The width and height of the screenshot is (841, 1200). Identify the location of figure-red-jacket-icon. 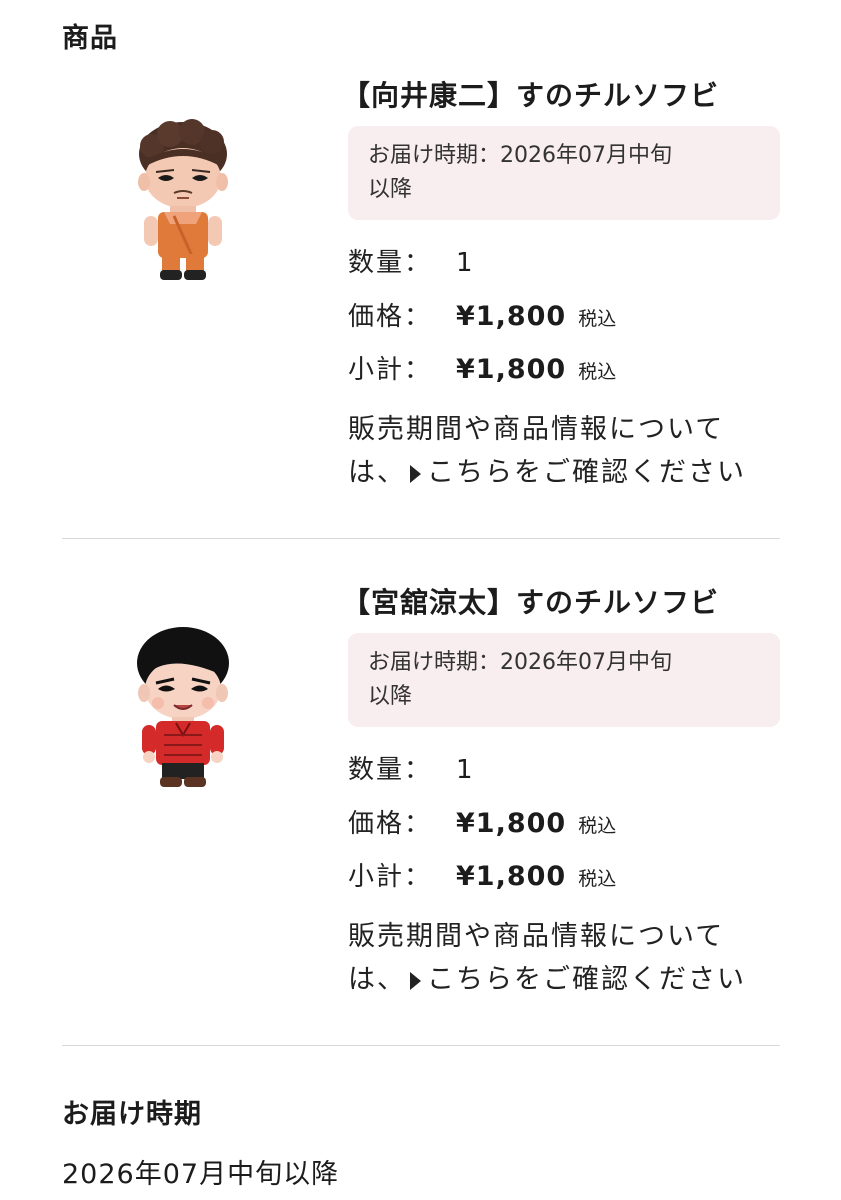
(183, 707).